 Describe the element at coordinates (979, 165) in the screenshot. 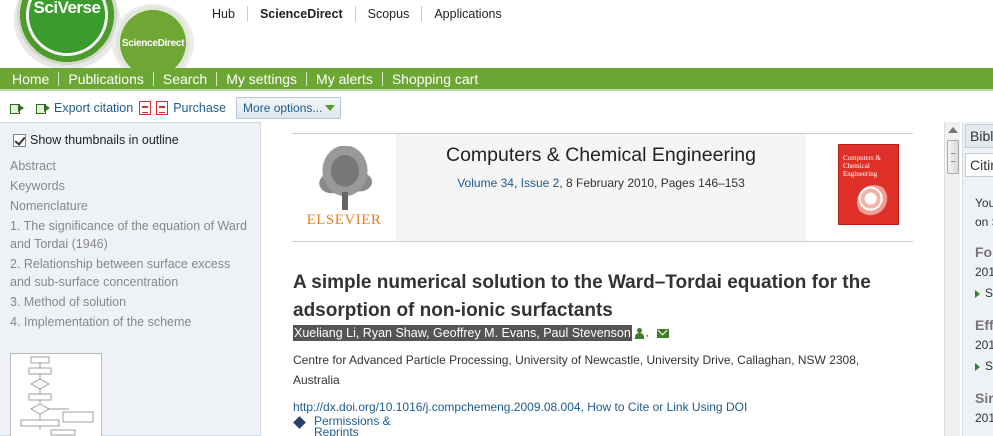

I see `tab-citing-articles: Citin` at that location.